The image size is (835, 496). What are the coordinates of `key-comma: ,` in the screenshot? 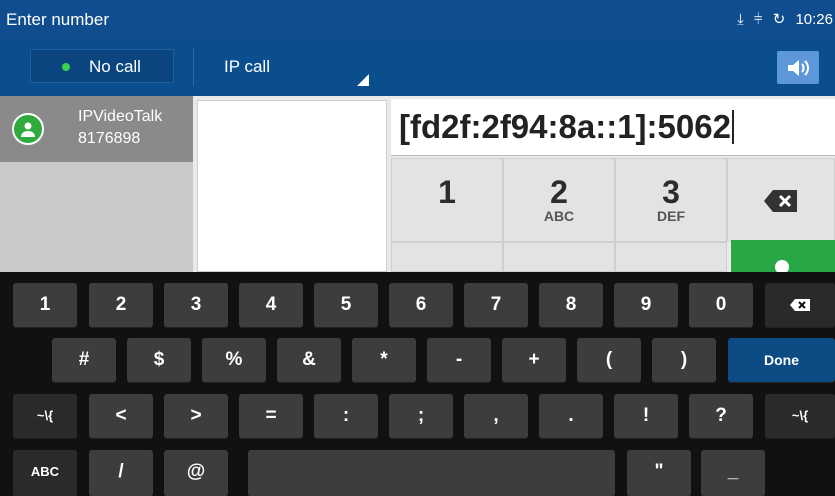 It's located at (496, 416).